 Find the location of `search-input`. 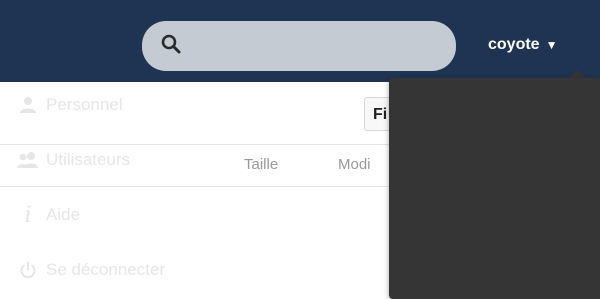

search-input is located at coordinates (299, 46).